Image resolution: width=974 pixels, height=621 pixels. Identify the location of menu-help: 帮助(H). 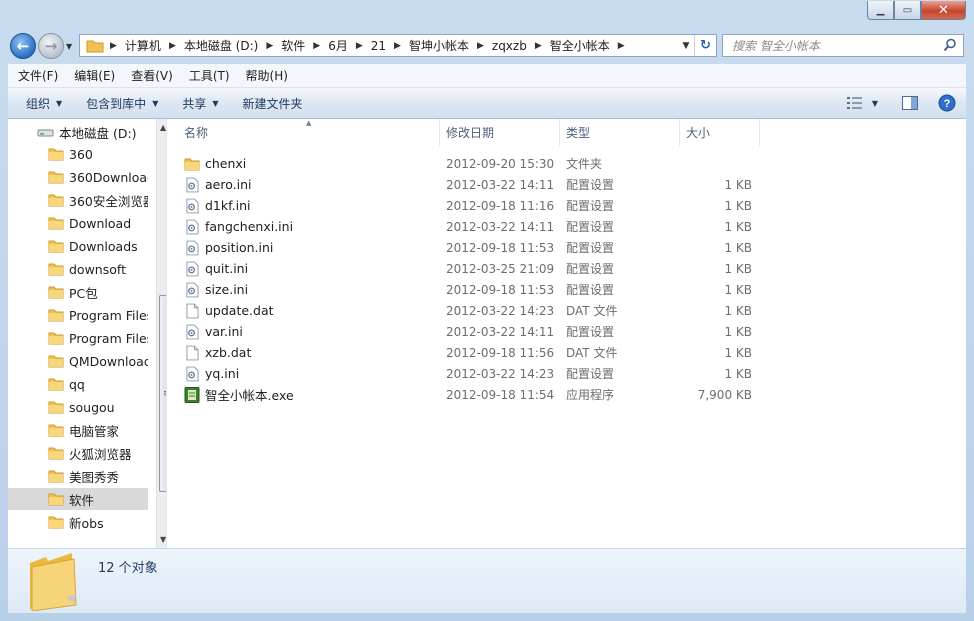
(267, 75).